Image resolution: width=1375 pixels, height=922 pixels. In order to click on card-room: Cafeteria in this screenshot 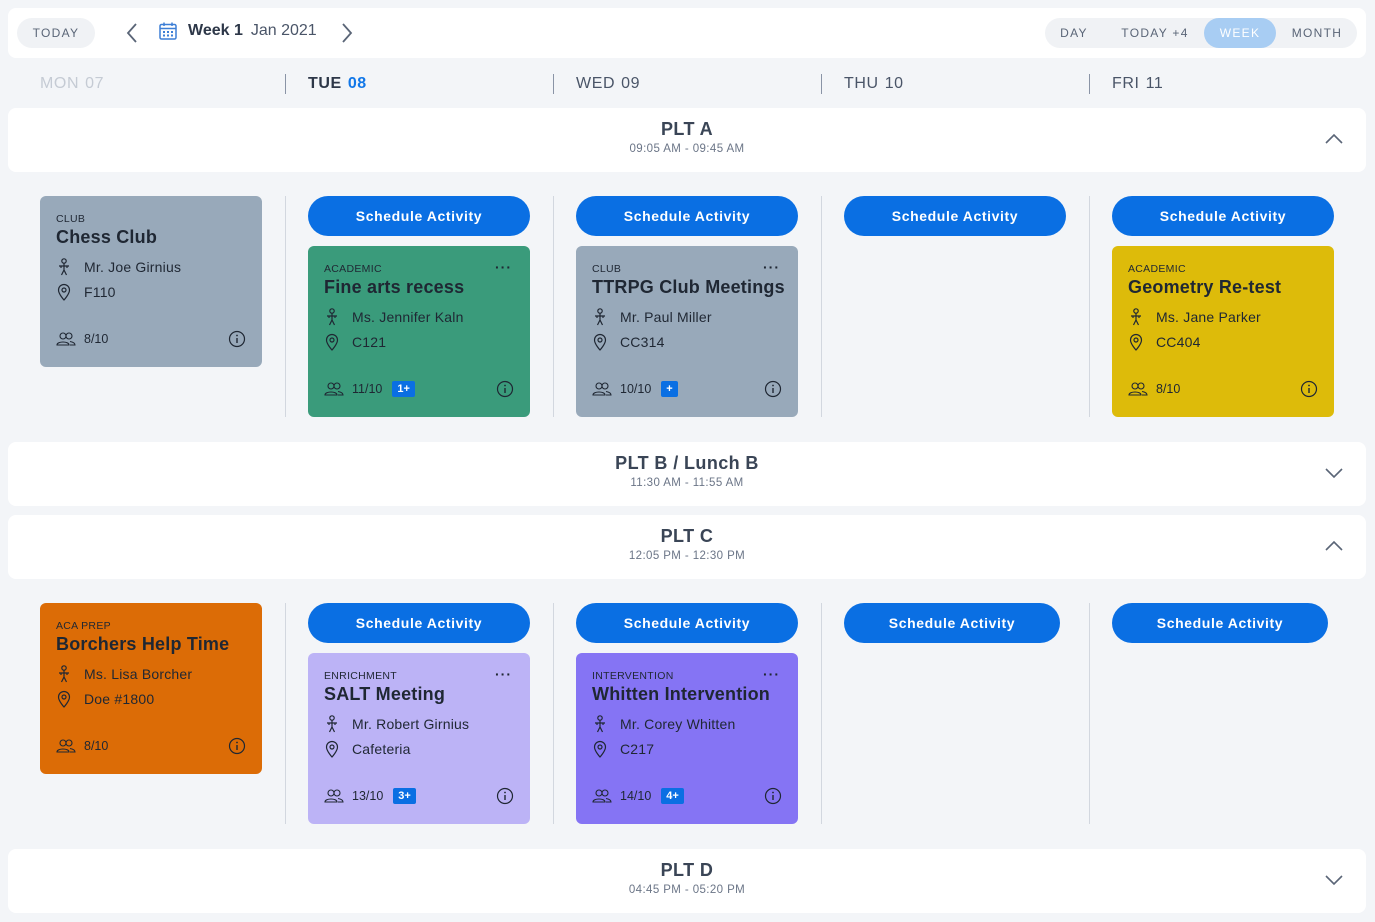, I will do `click(381, 749)`.